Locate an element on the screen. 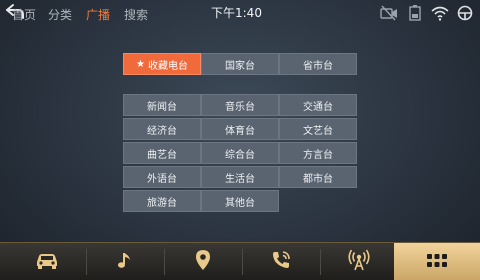 The height and width of the screenshot is (280, 480). dock-car-button is located at coordinates (47, 261).